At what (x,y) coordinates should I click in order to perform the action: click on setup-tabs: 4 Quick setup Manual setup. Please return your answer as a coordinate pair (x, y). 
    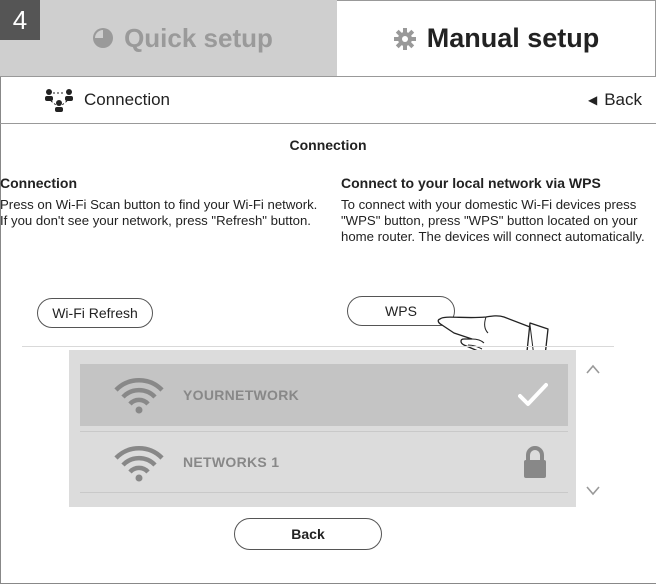
    Looking at the image, I should click on (328, 38).